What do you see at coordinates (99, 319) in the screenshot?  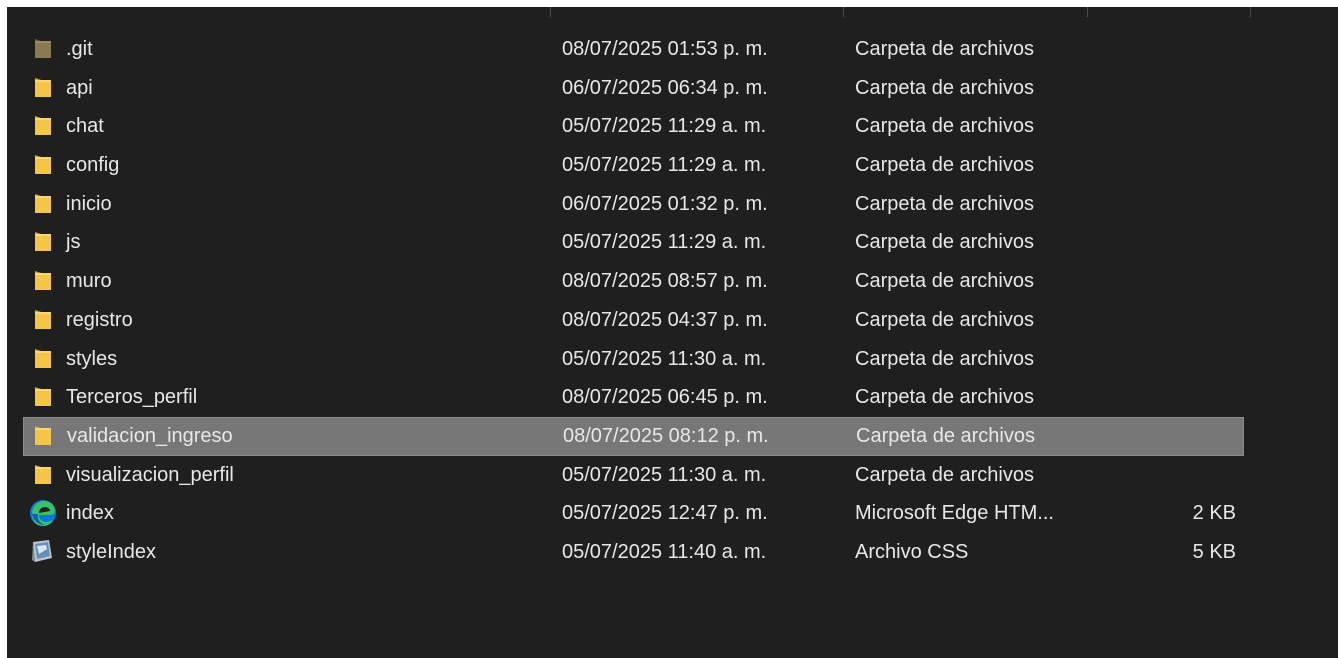 I see `file-name: registro` at bounding box center [99, 319].